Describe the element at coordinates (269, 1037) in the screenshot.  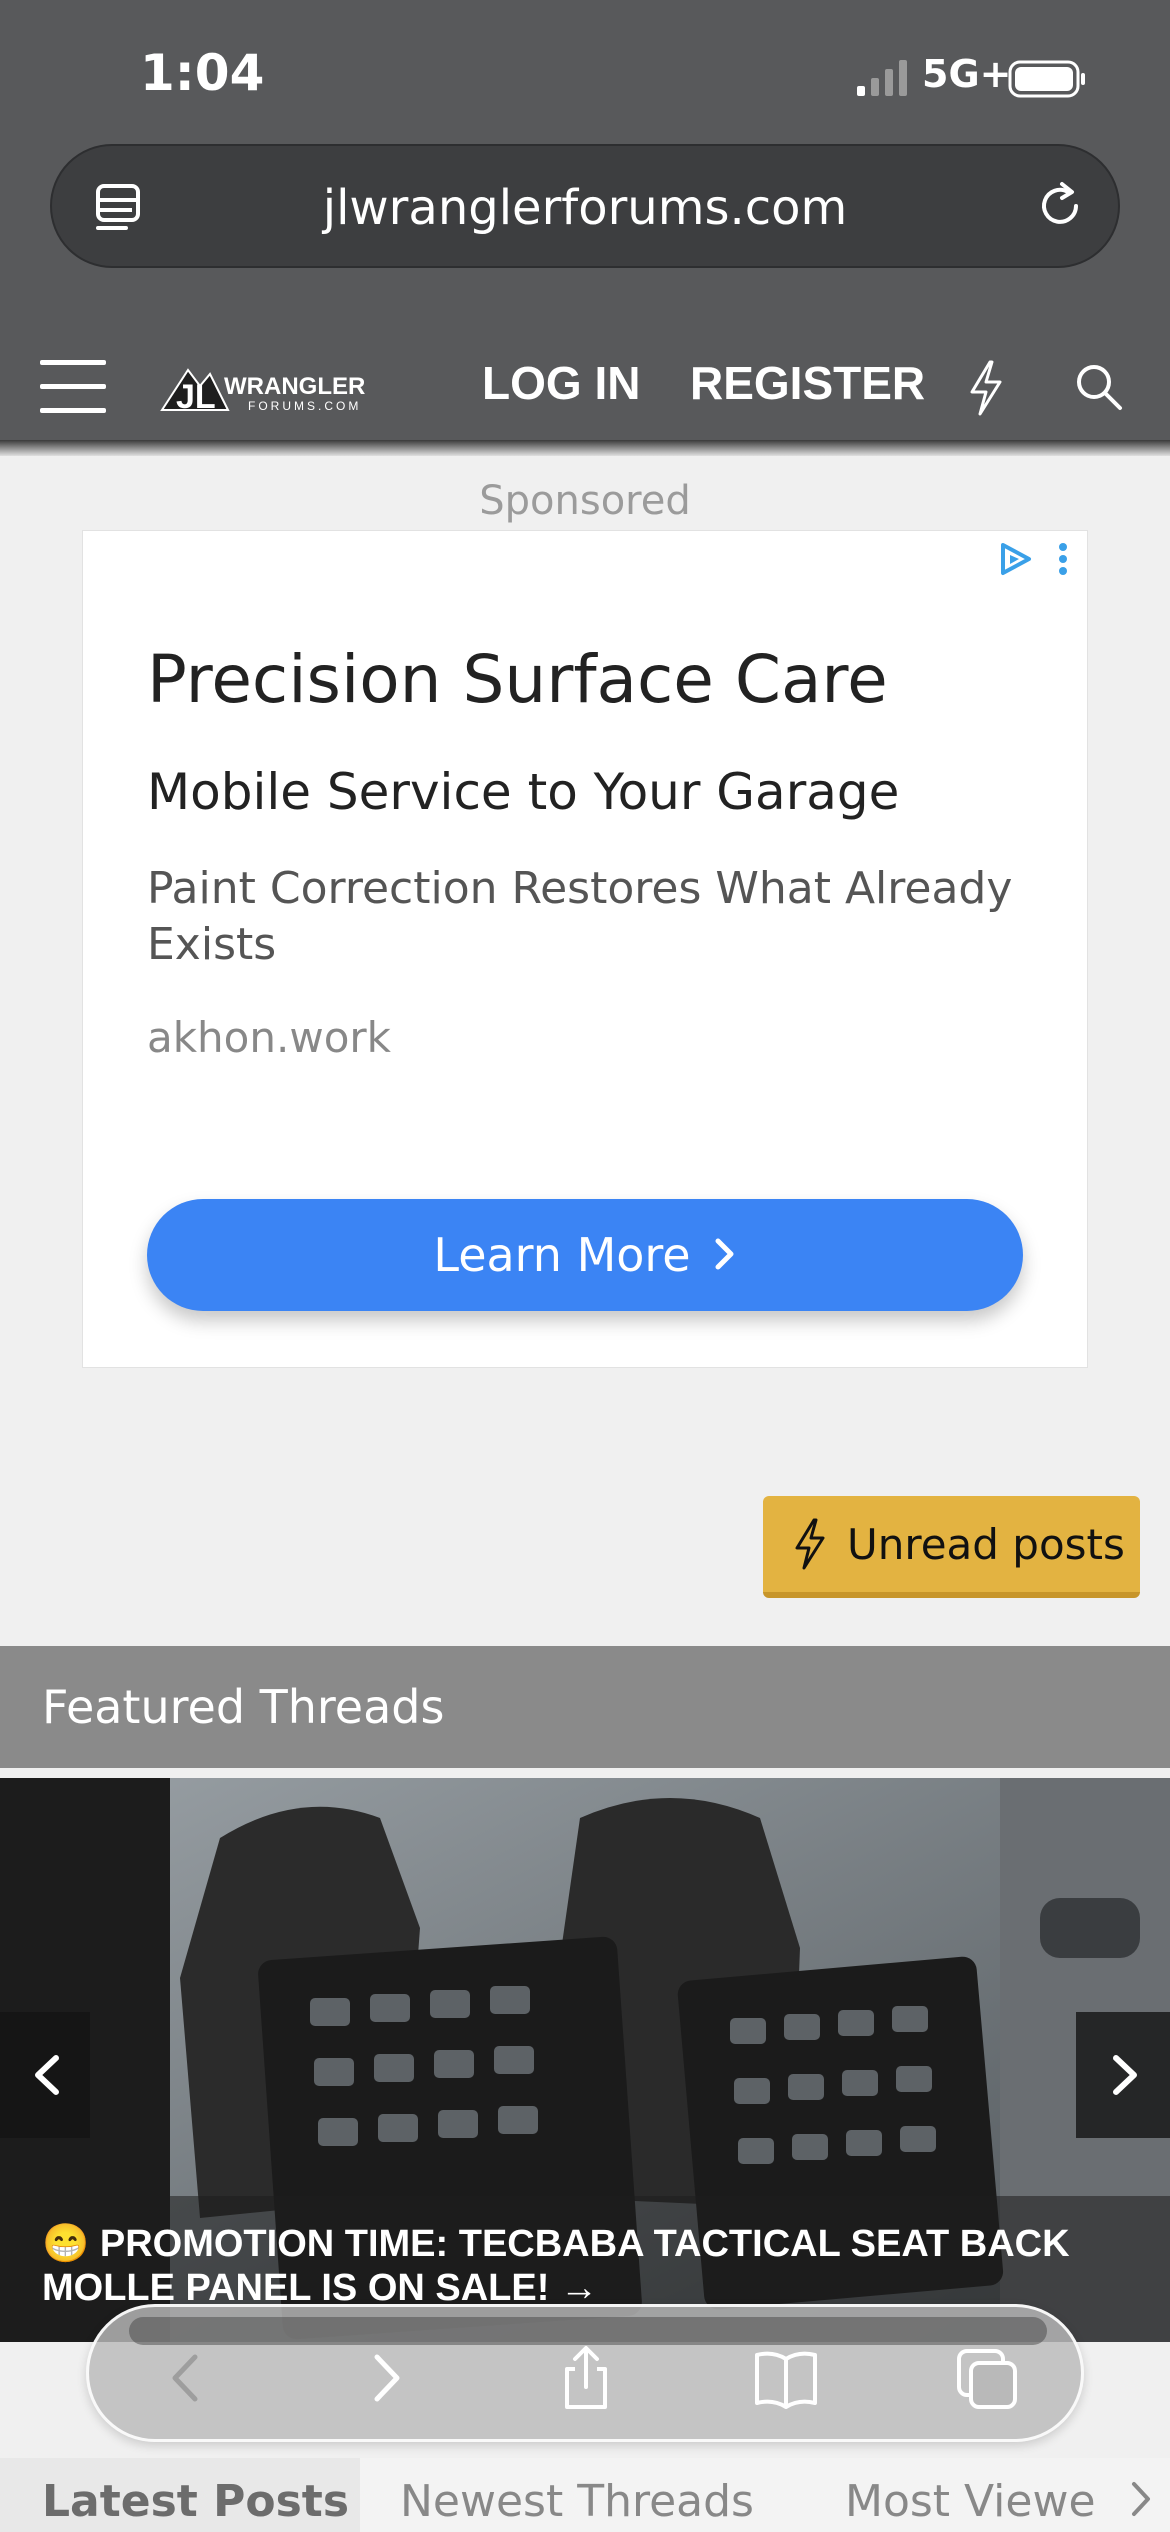
I see `ad-domain: akhon.work` at that location.